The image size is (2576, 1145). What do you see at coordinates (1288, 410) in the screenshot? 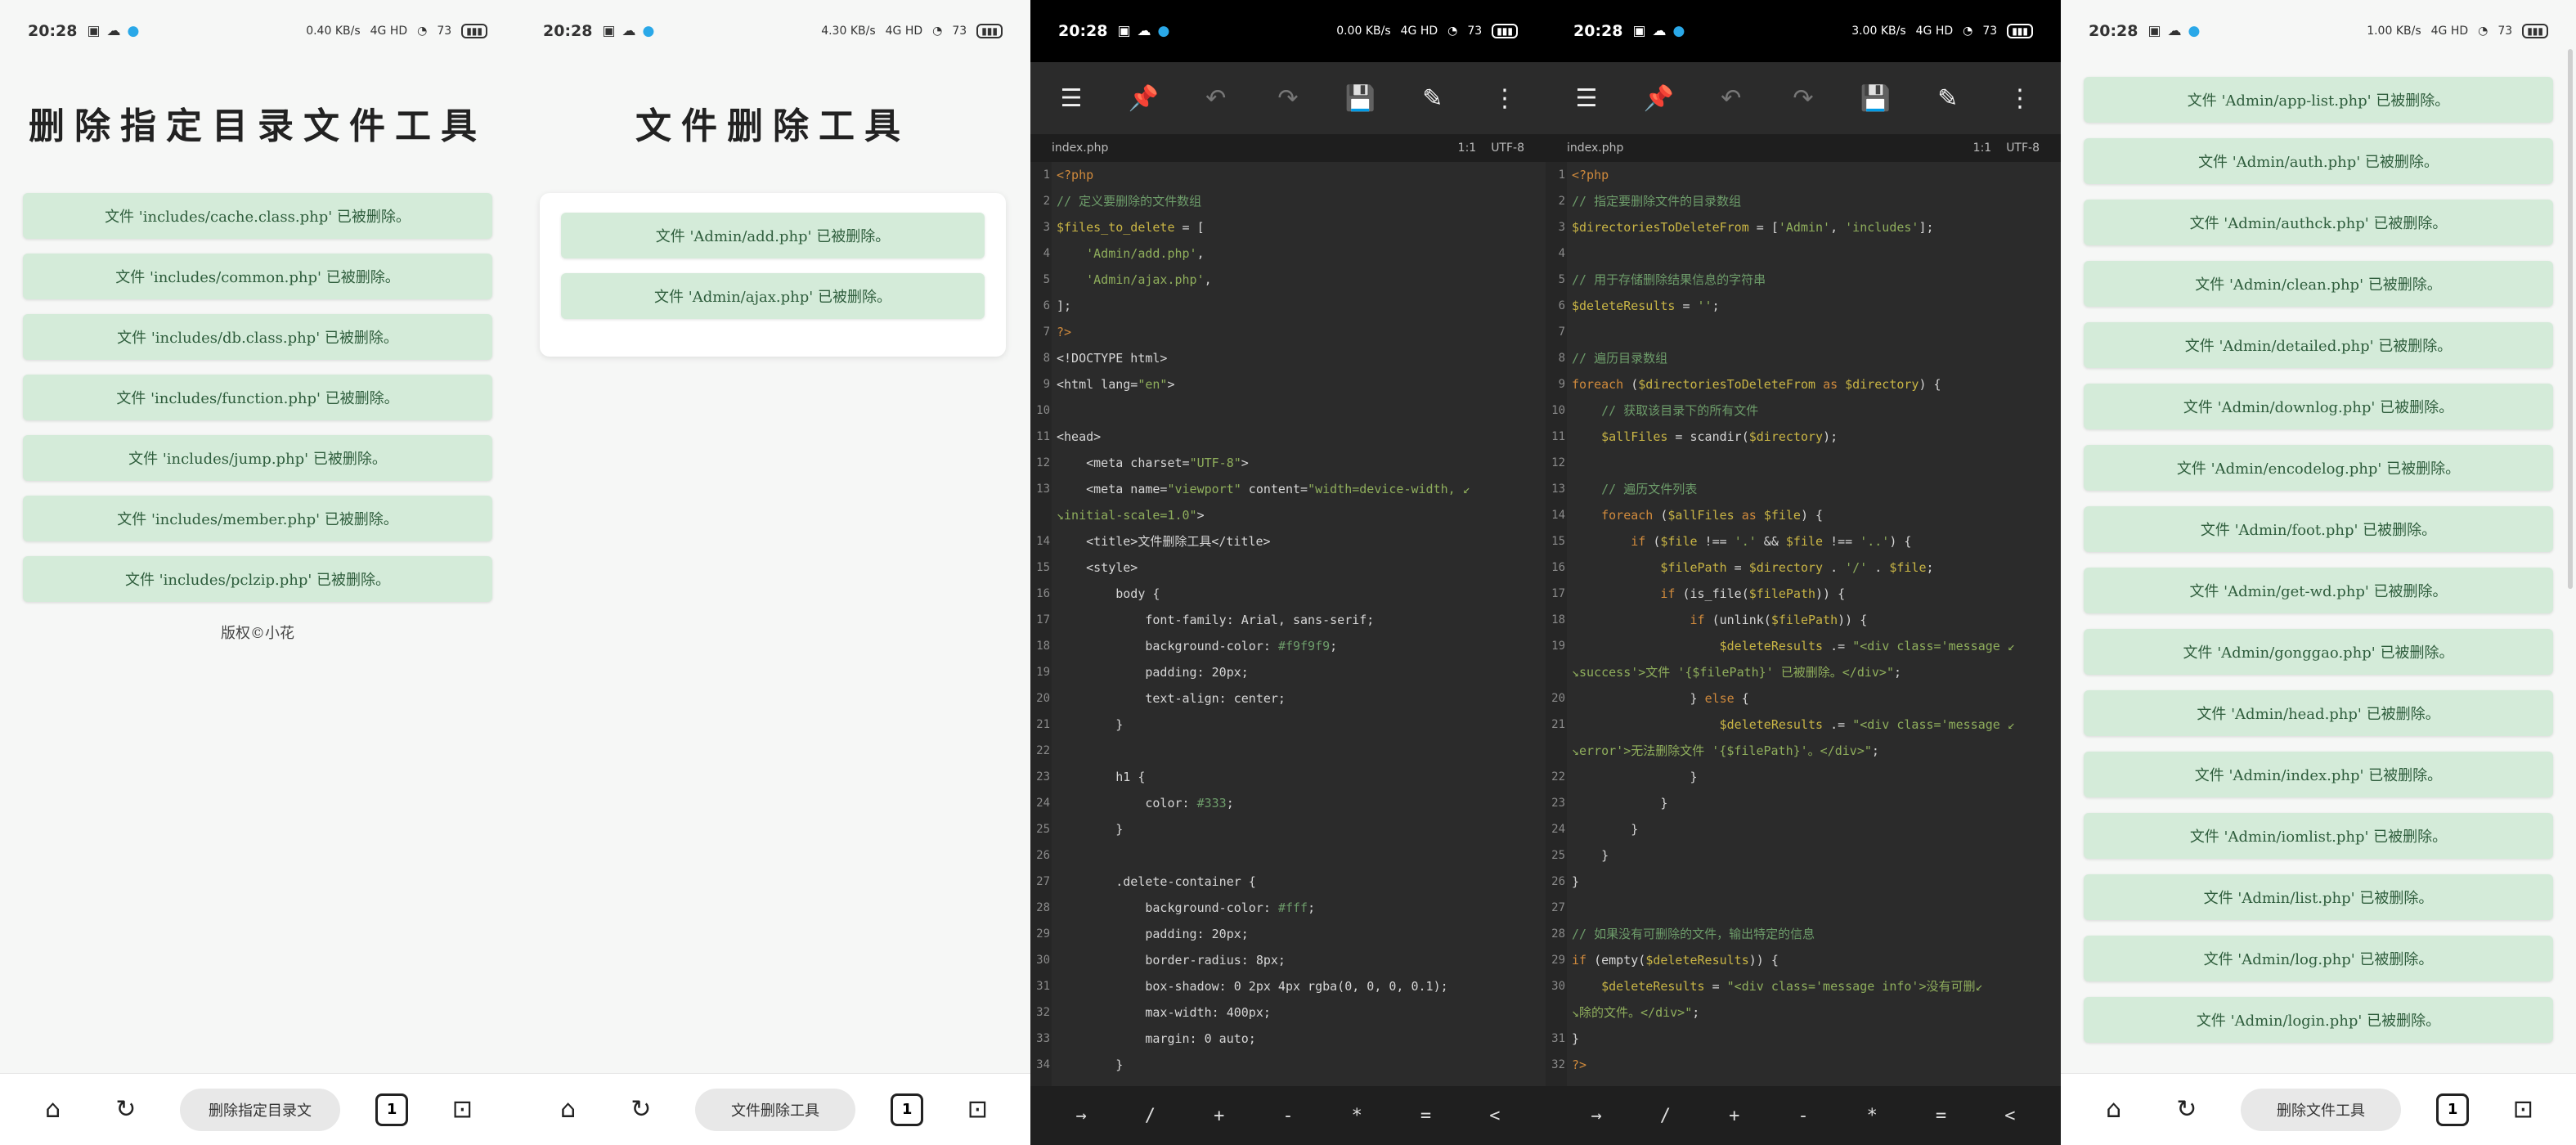
I see `code-line: 10` at bounding box center [1288, 410].